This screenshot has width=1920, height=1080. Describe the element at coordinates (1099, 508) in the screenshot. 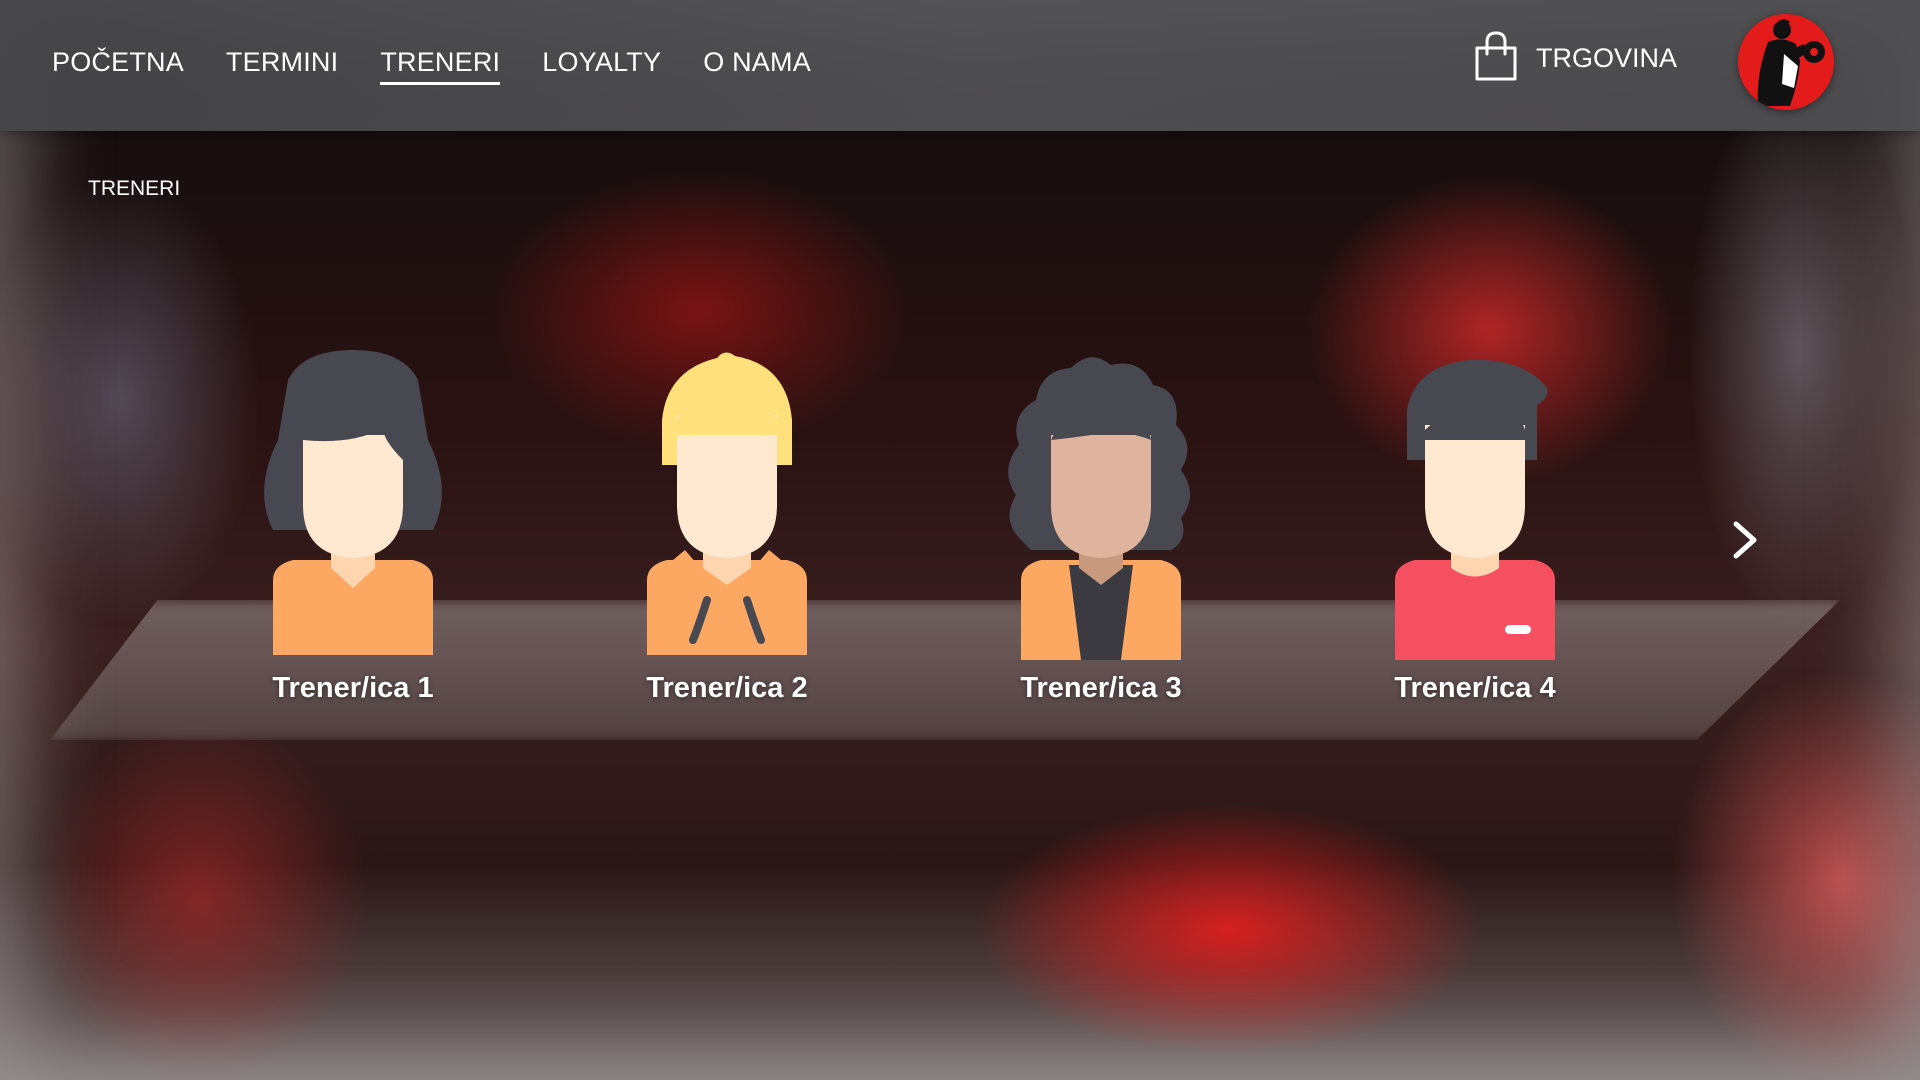

I see `female-curly-hair-avatar` at that location.